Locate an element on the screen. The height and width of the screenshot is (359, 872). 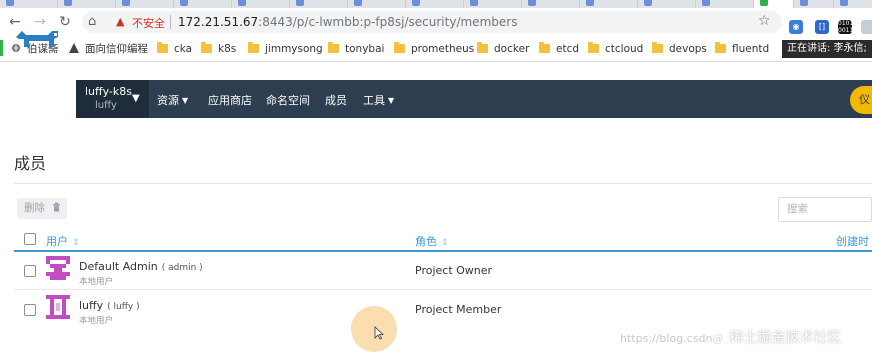
select-all-checkbox is located at coordinates (30, 239).